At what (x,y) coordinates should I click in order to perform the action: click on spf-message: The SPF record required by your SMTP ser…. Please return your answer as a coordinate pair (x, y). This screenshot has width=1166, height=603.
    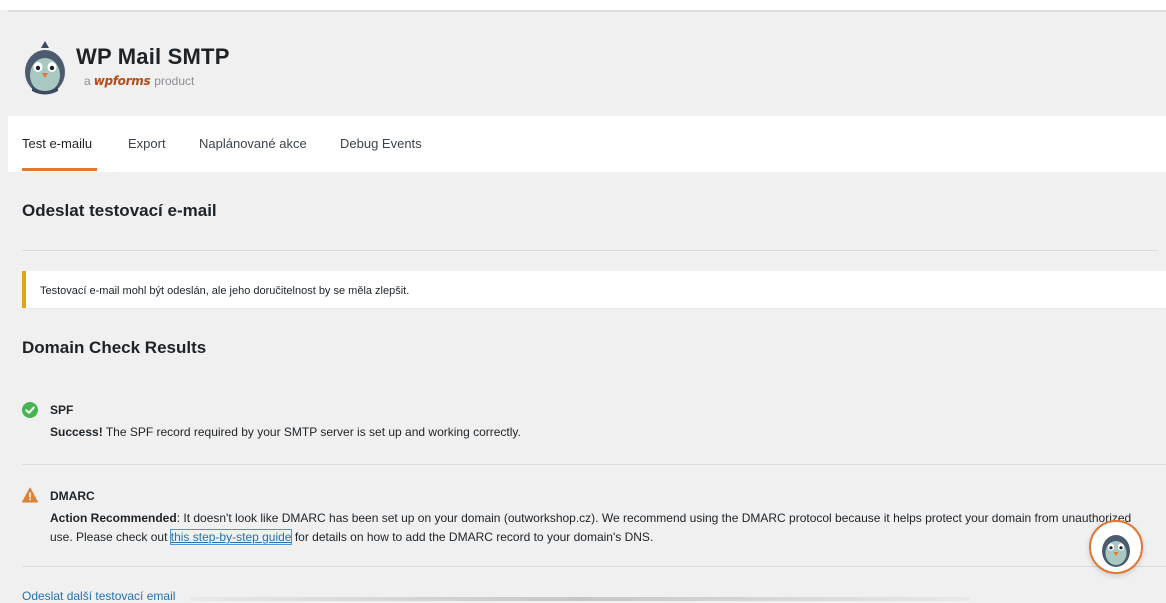
    Looking at the image, I should click on (311, 432).